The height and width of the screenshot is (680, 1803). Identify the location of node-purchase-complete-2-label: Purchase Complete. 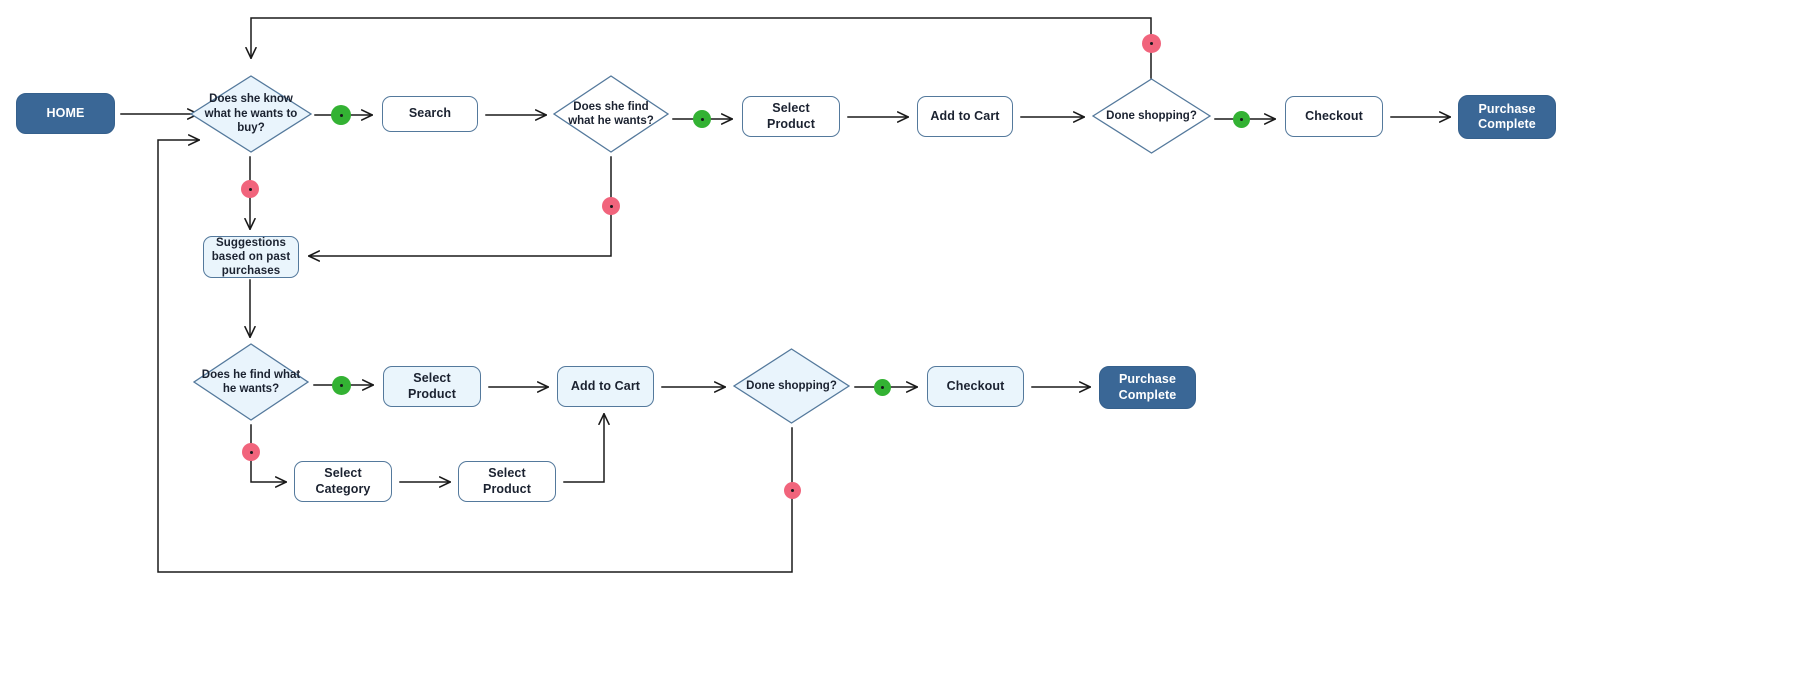
(1147, 387).